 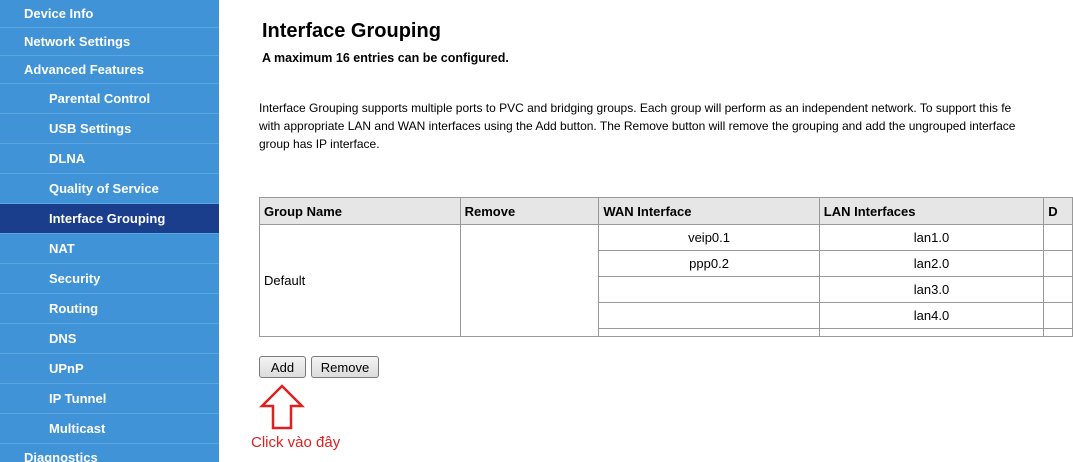 I want to click on nav-upnp: UPnP, so click(x=109, y=369).